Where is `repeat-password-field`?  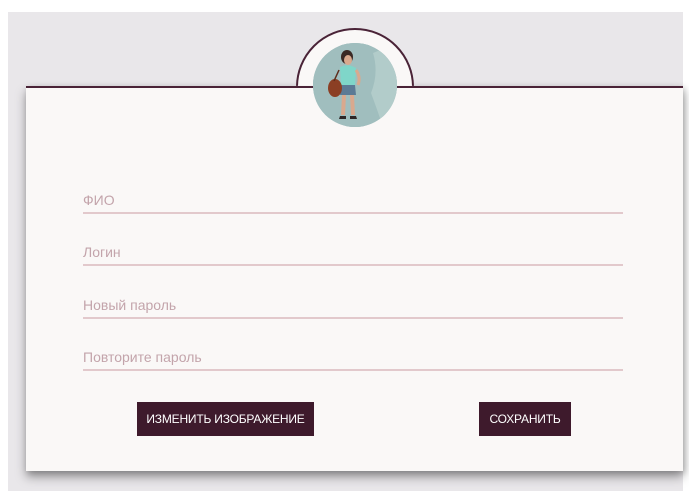
repeat-password-field is located at coordinates (353, 359).